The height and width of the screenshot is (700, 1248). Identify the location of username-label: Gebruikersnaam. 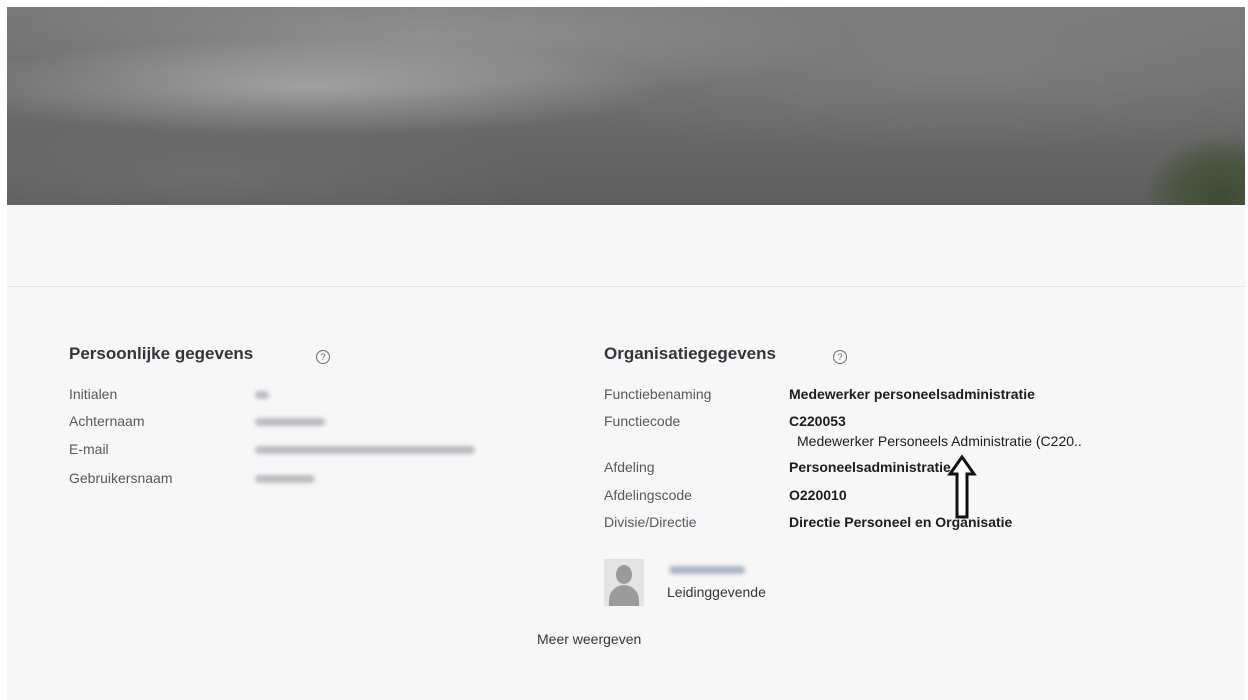
(121, 478).